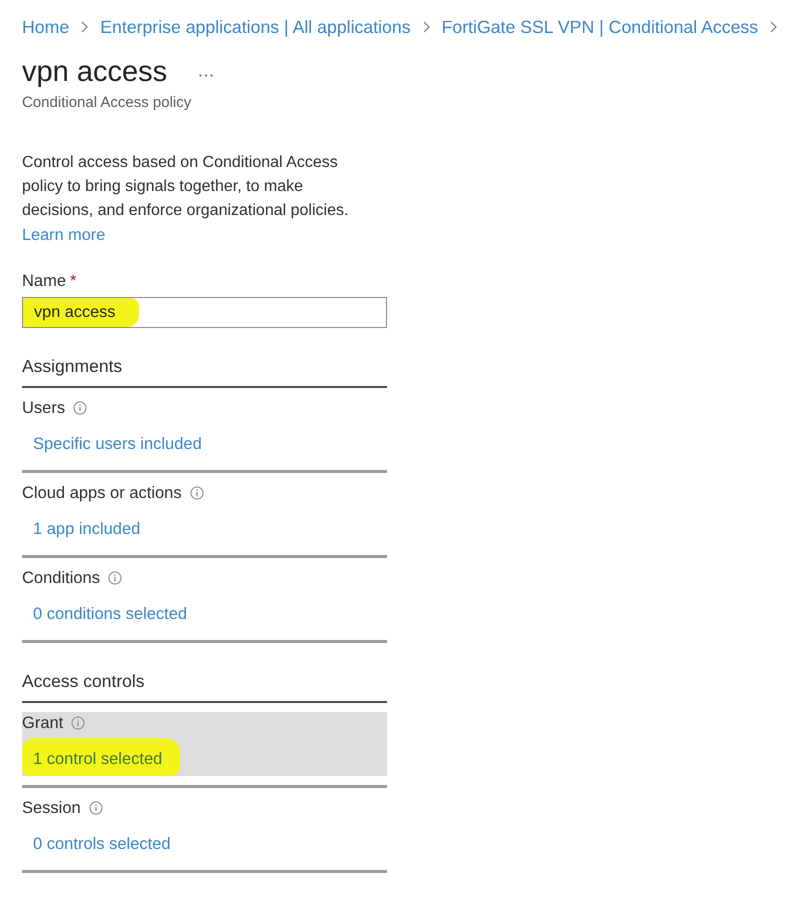  I want to click on breadcrumb-link: Enterprise applications | All applications, so click(255, 27).